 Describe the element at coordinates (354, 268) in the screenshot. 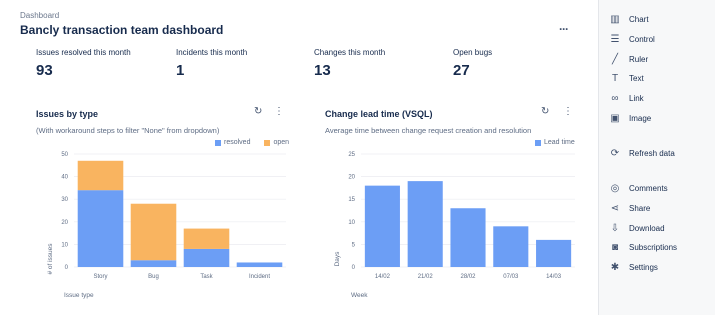

I see `y-tick-label: 0` at that location.